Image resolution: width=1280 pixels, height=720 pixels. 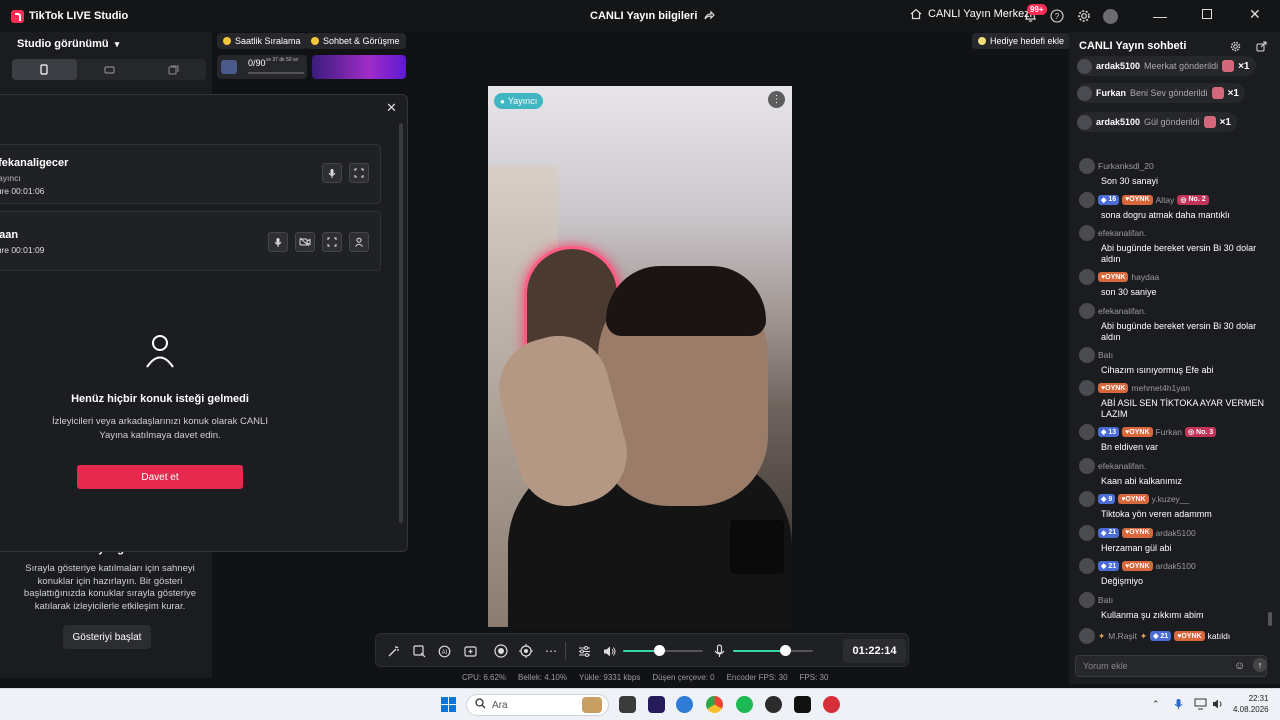 I want to click on popout-icon, so click(x=1261, y=48).